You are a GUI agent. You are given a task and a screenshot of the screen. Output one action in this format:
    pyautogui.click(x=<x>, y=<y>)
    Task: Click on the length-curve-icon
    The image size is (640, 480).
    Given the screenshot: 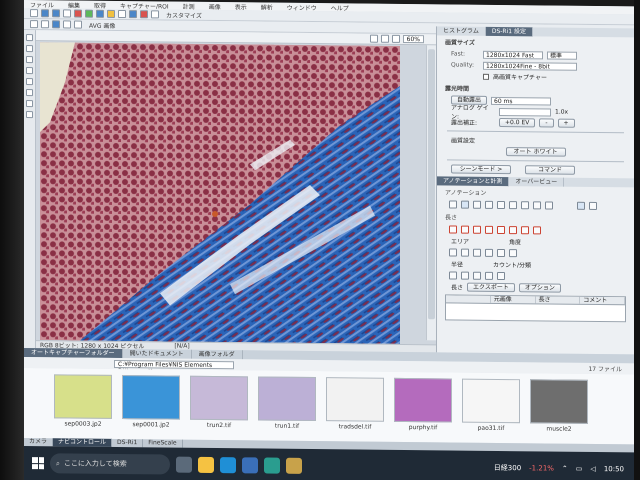 What is the action you would take?
    pyautogui.click(x=489, y=229)
    